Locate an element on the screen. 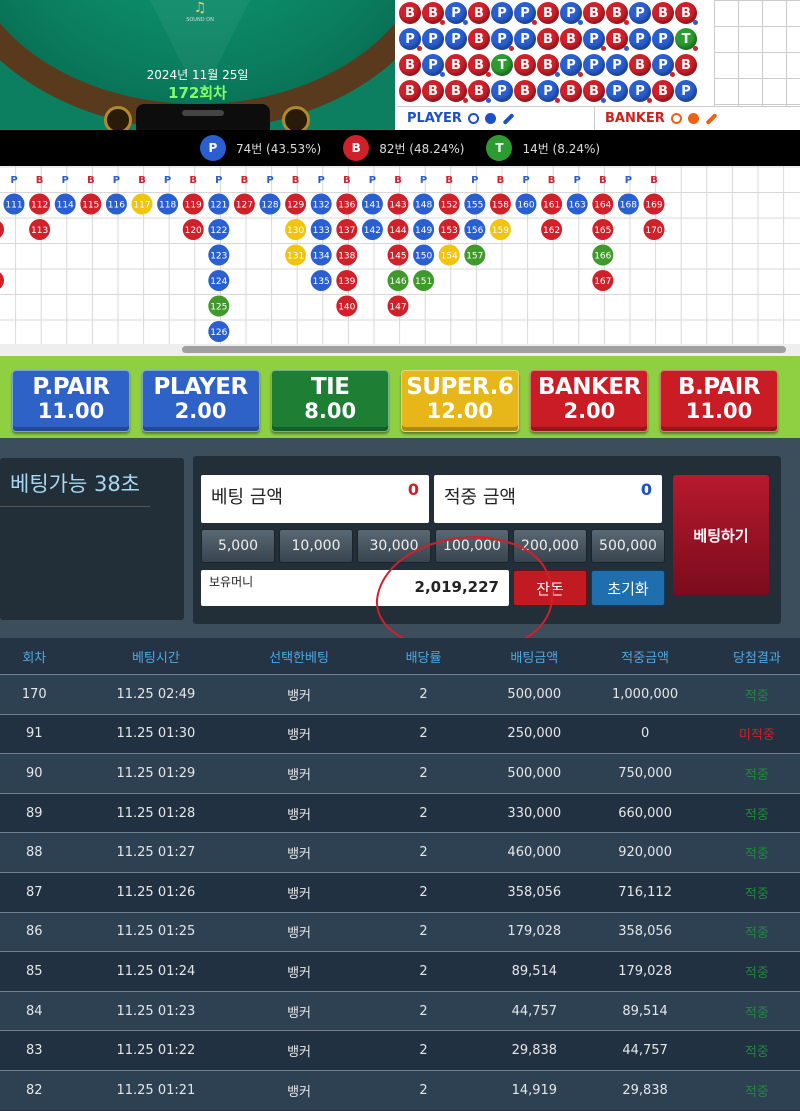 This screenshot has width=800, height=1111. round-number-label: 158 is located at coordinates (500, 206).